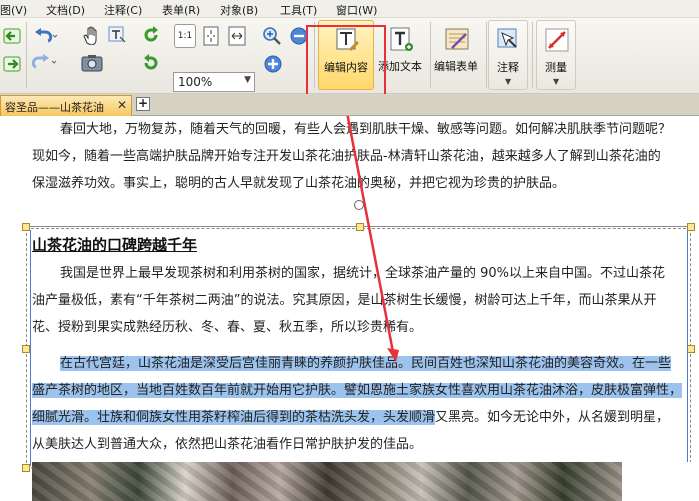 Image resolution: width=699 pixels, height=501 pixels. Describe the element at coordinates (227, 444) in the screenshot. I see `text-line: 从美肤达人到普通大众，依然把山茶花油看作日常护肤护发的佳品。` at that location.